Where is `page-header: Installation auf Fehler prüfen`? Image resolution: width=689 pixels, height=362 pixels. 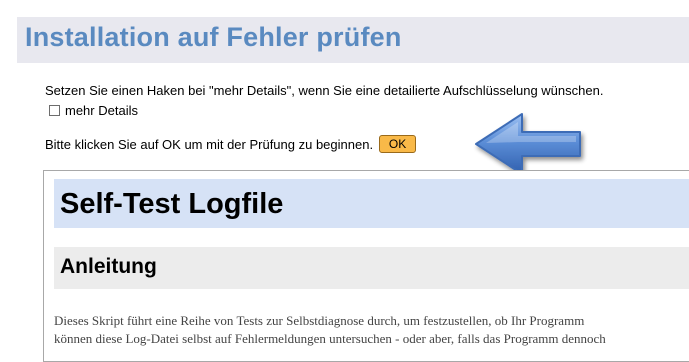
page-header: Installation auf Fehler prüfen is located at coordinates (353, 40).